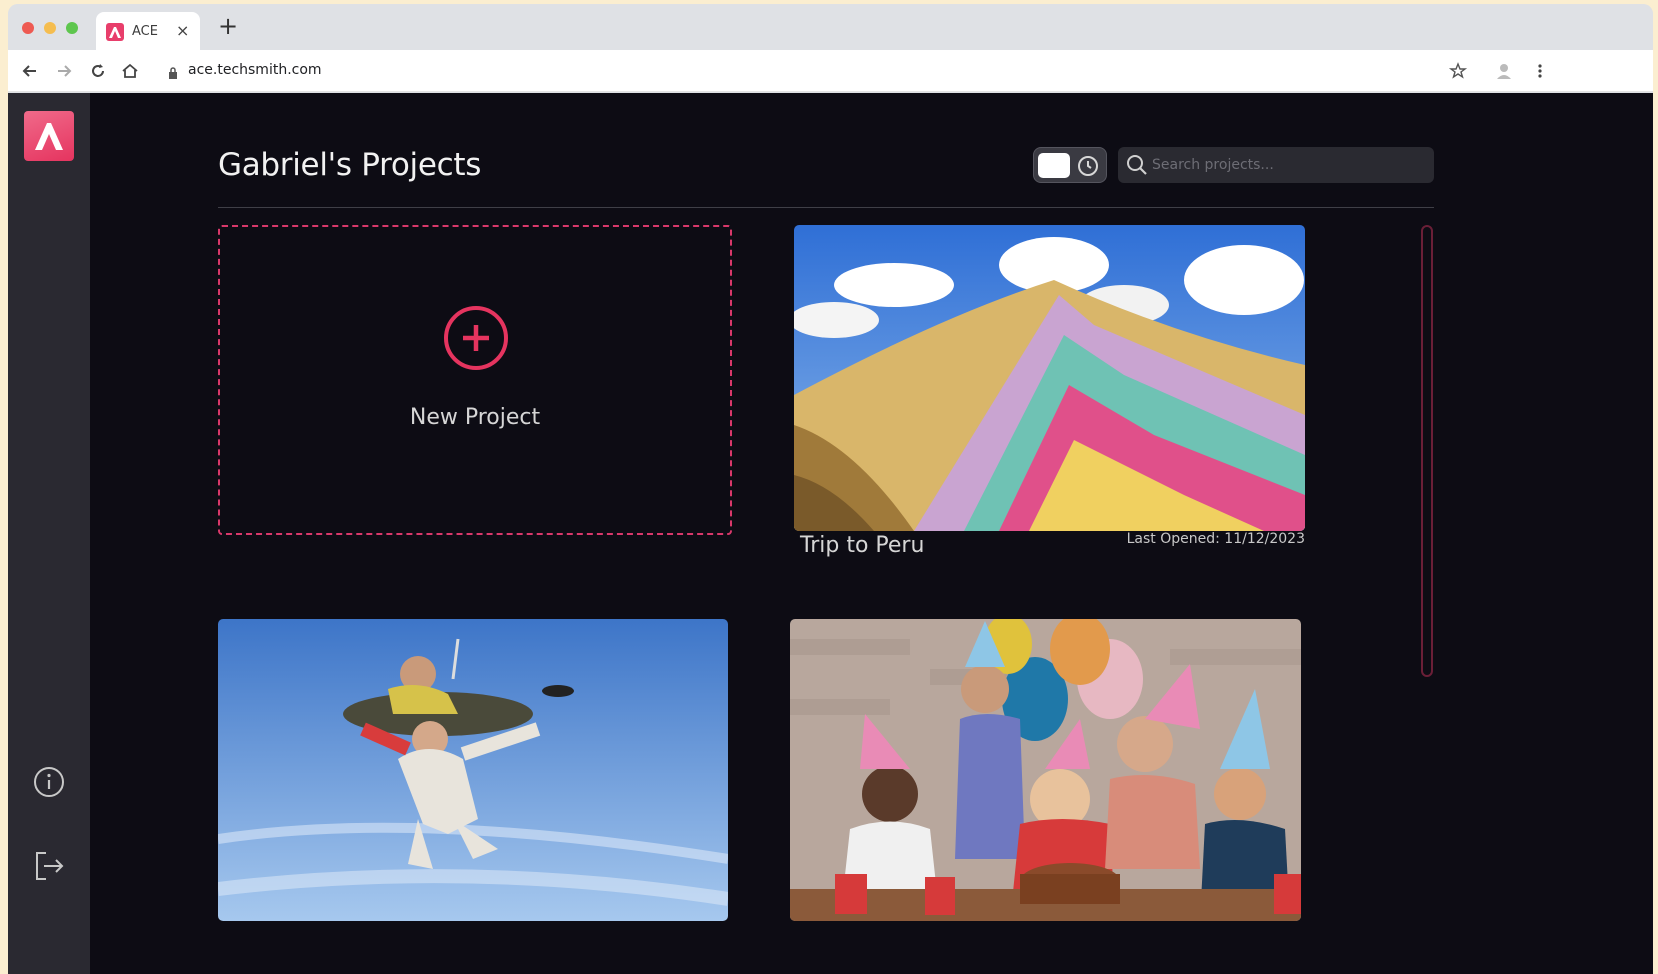 The image size is (1658, 974). I want to click on ace-logo, so click(49, 136).